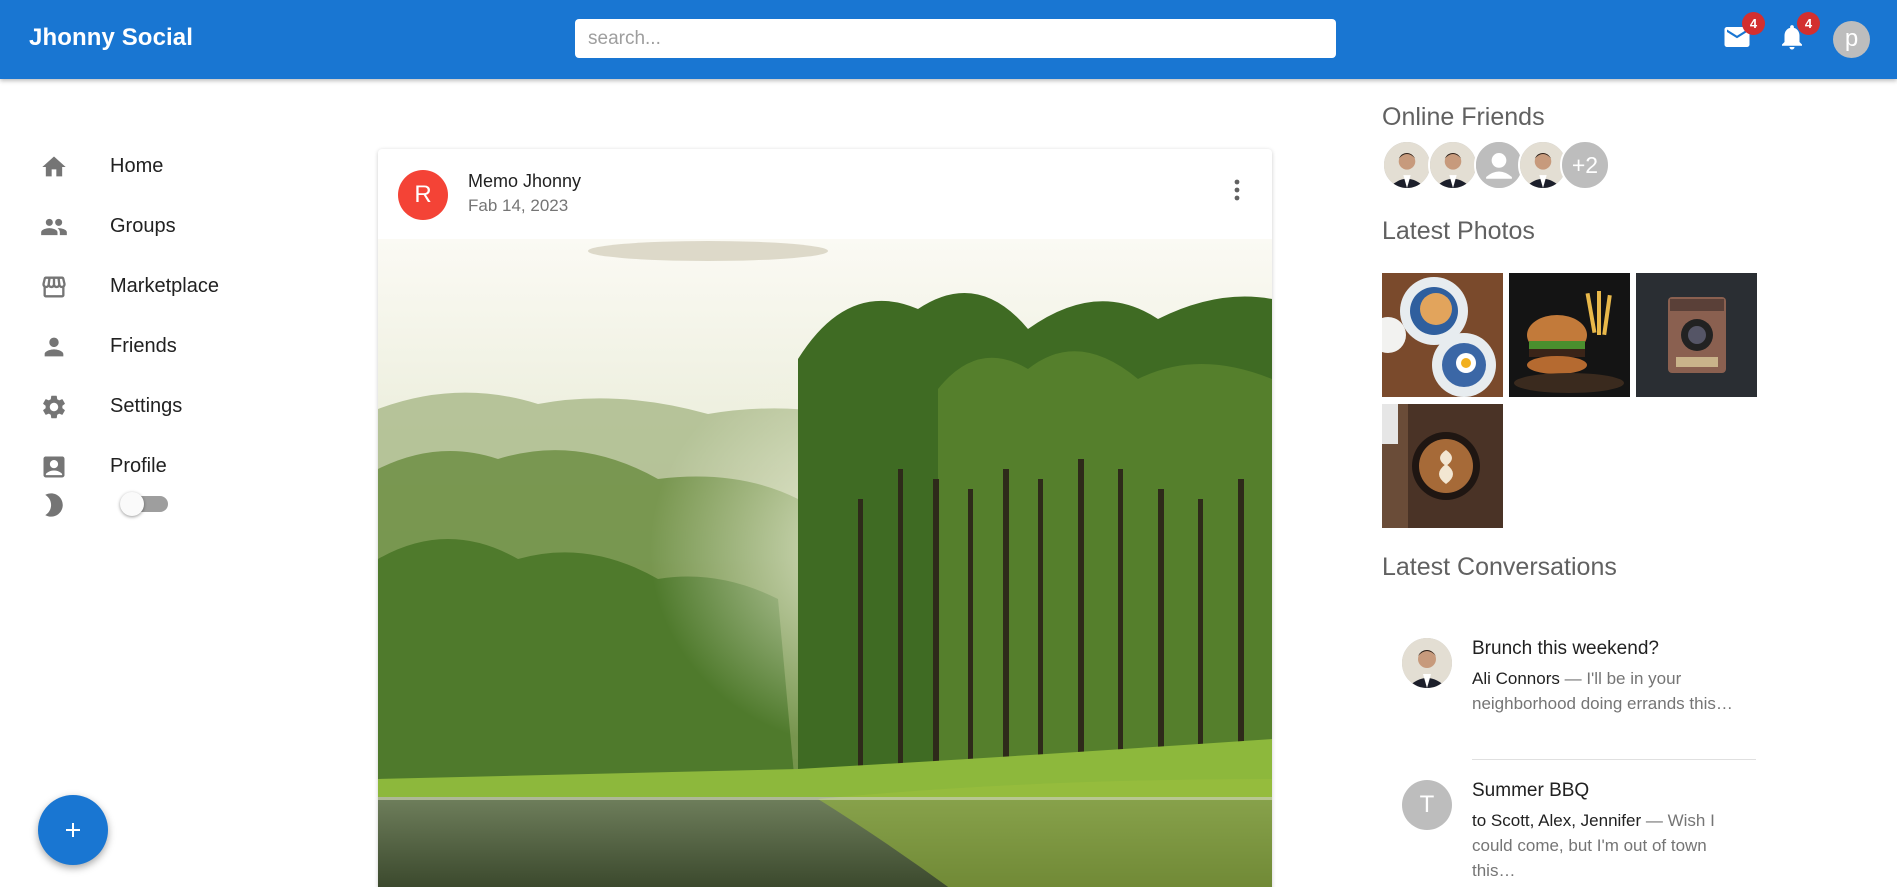  What do you see at coordinates (524, 181) in the screenshot?
I see `post-author: Memo Jhonny` at bounding box center [524, 181].